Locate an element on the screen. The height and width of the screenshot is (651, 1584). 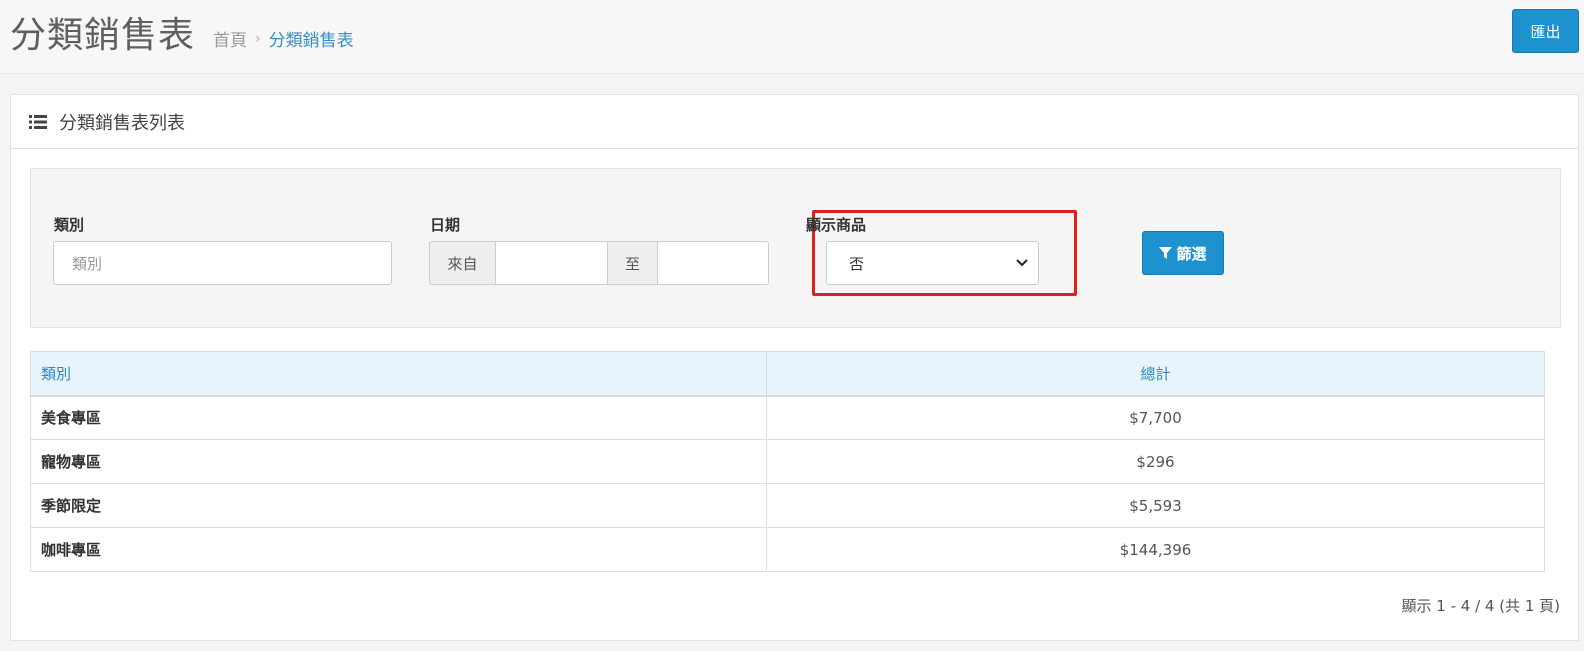
row-category: 寵物專區 is located at coordinates (398, 461).